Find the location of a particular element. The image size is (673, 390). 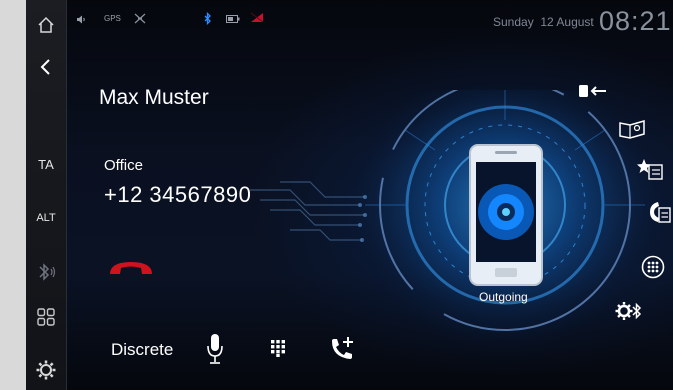

back-arrow-icon is located at coordinates (45, 67).